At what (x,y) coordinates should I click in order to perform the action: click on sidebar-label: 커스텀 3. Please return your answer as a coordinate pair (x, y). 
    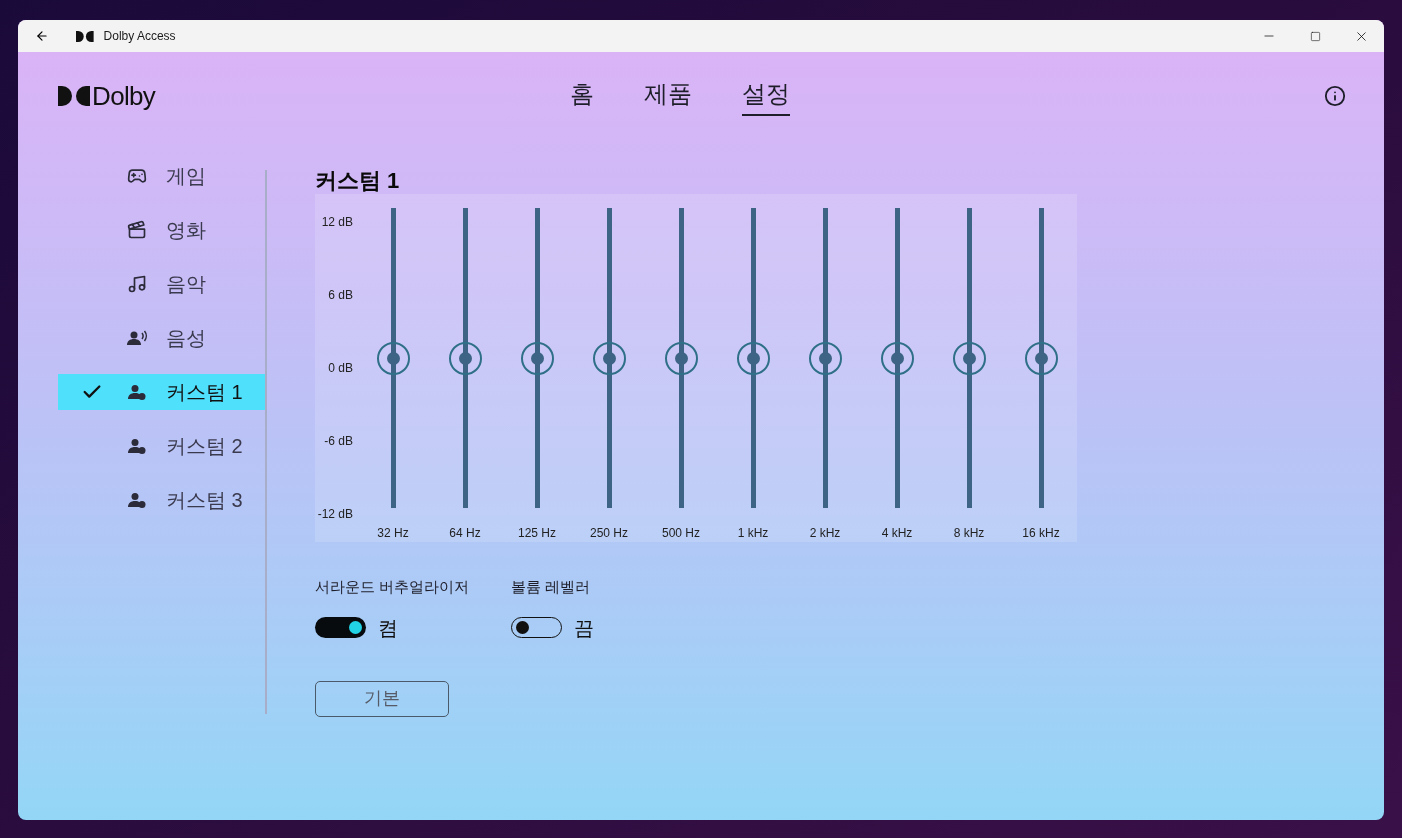
    Looking at the image, I should click on (204, 500).